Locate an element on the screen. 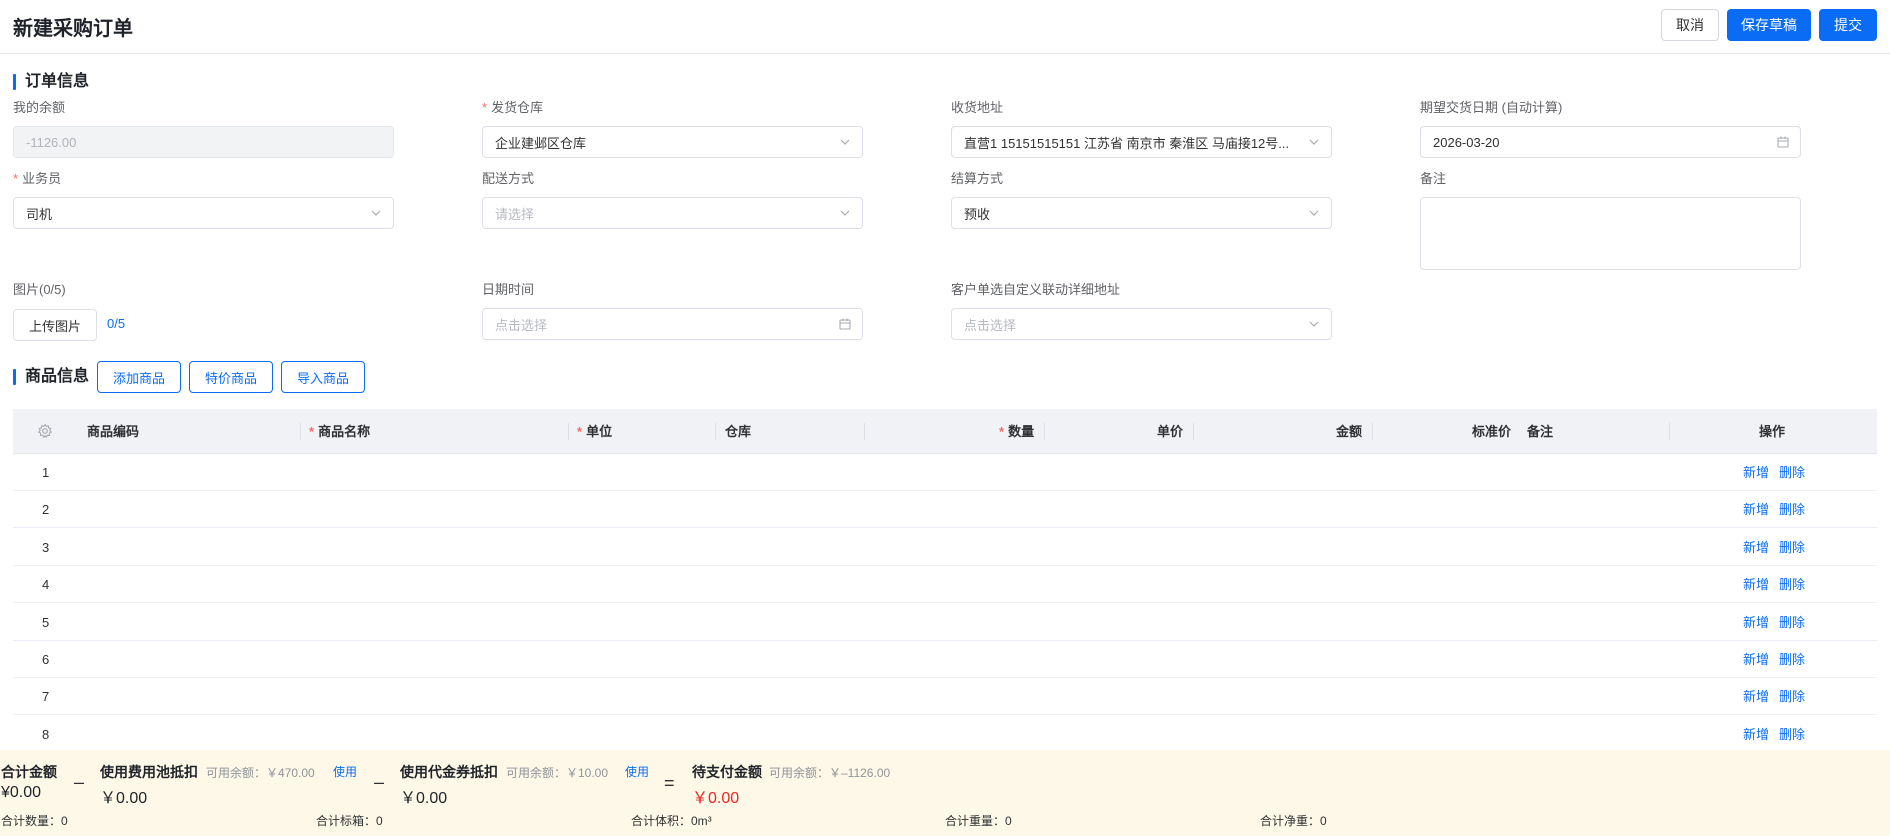 This screenshot has width=1890, height=836. address-label: 收货地址 is located at coordinates (977, 107).